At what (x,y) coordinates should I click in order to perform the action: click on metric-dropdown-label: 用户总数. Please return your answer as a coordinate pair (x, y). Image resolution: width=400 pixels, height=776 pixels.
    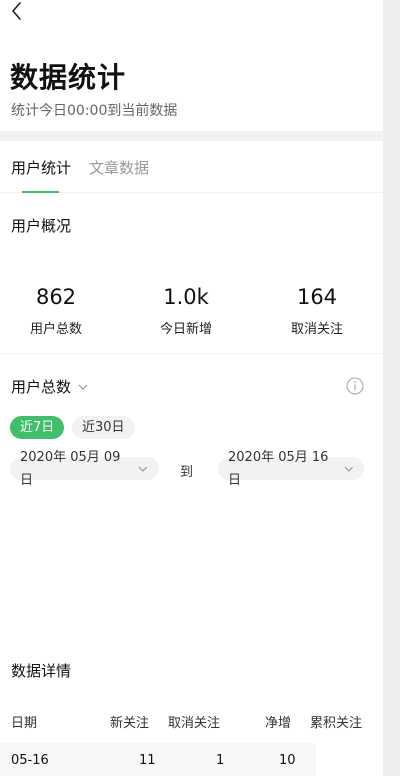
    Looking at the image, I should click on (41, 387).